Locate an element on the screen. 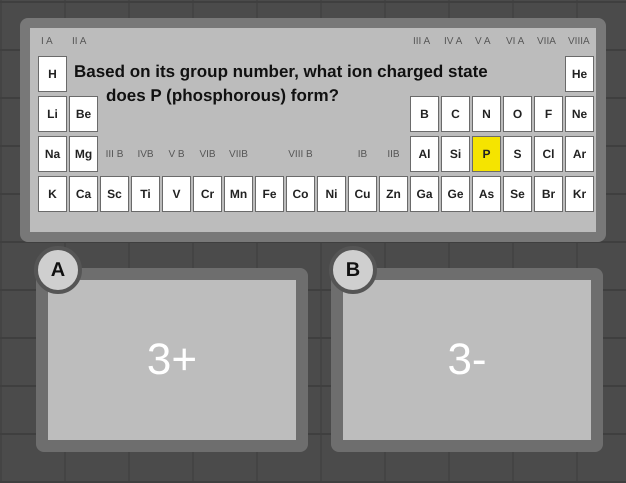  element-tile: Cr is located at coordinates (207, 194).